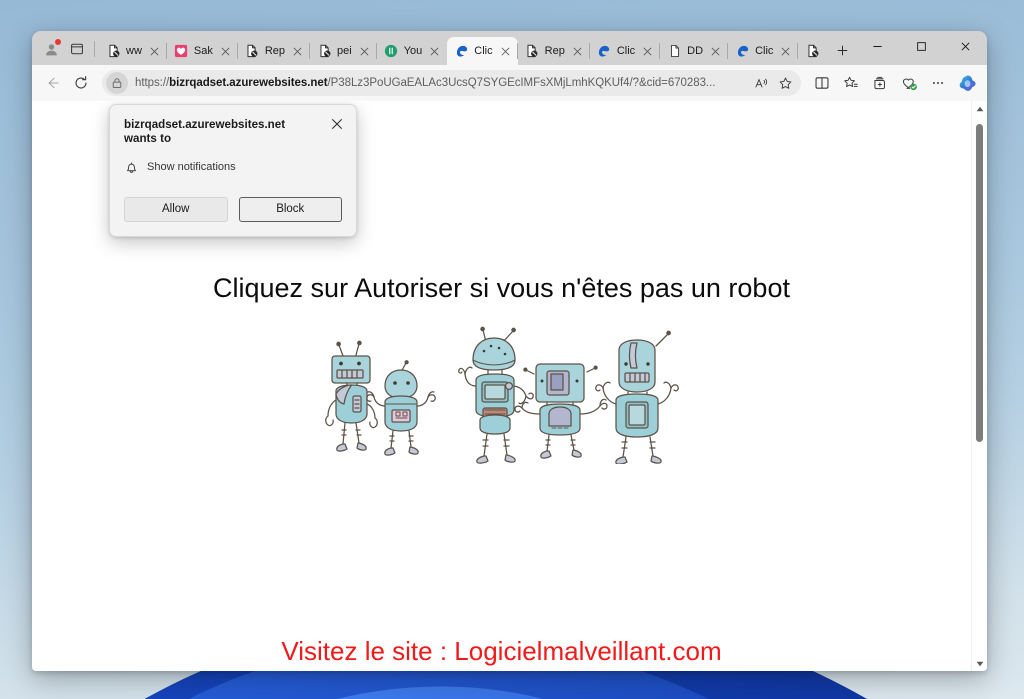 The width and height of the screenshot is (1024, 699). I want to click on notification-dot, so click(58, 42).